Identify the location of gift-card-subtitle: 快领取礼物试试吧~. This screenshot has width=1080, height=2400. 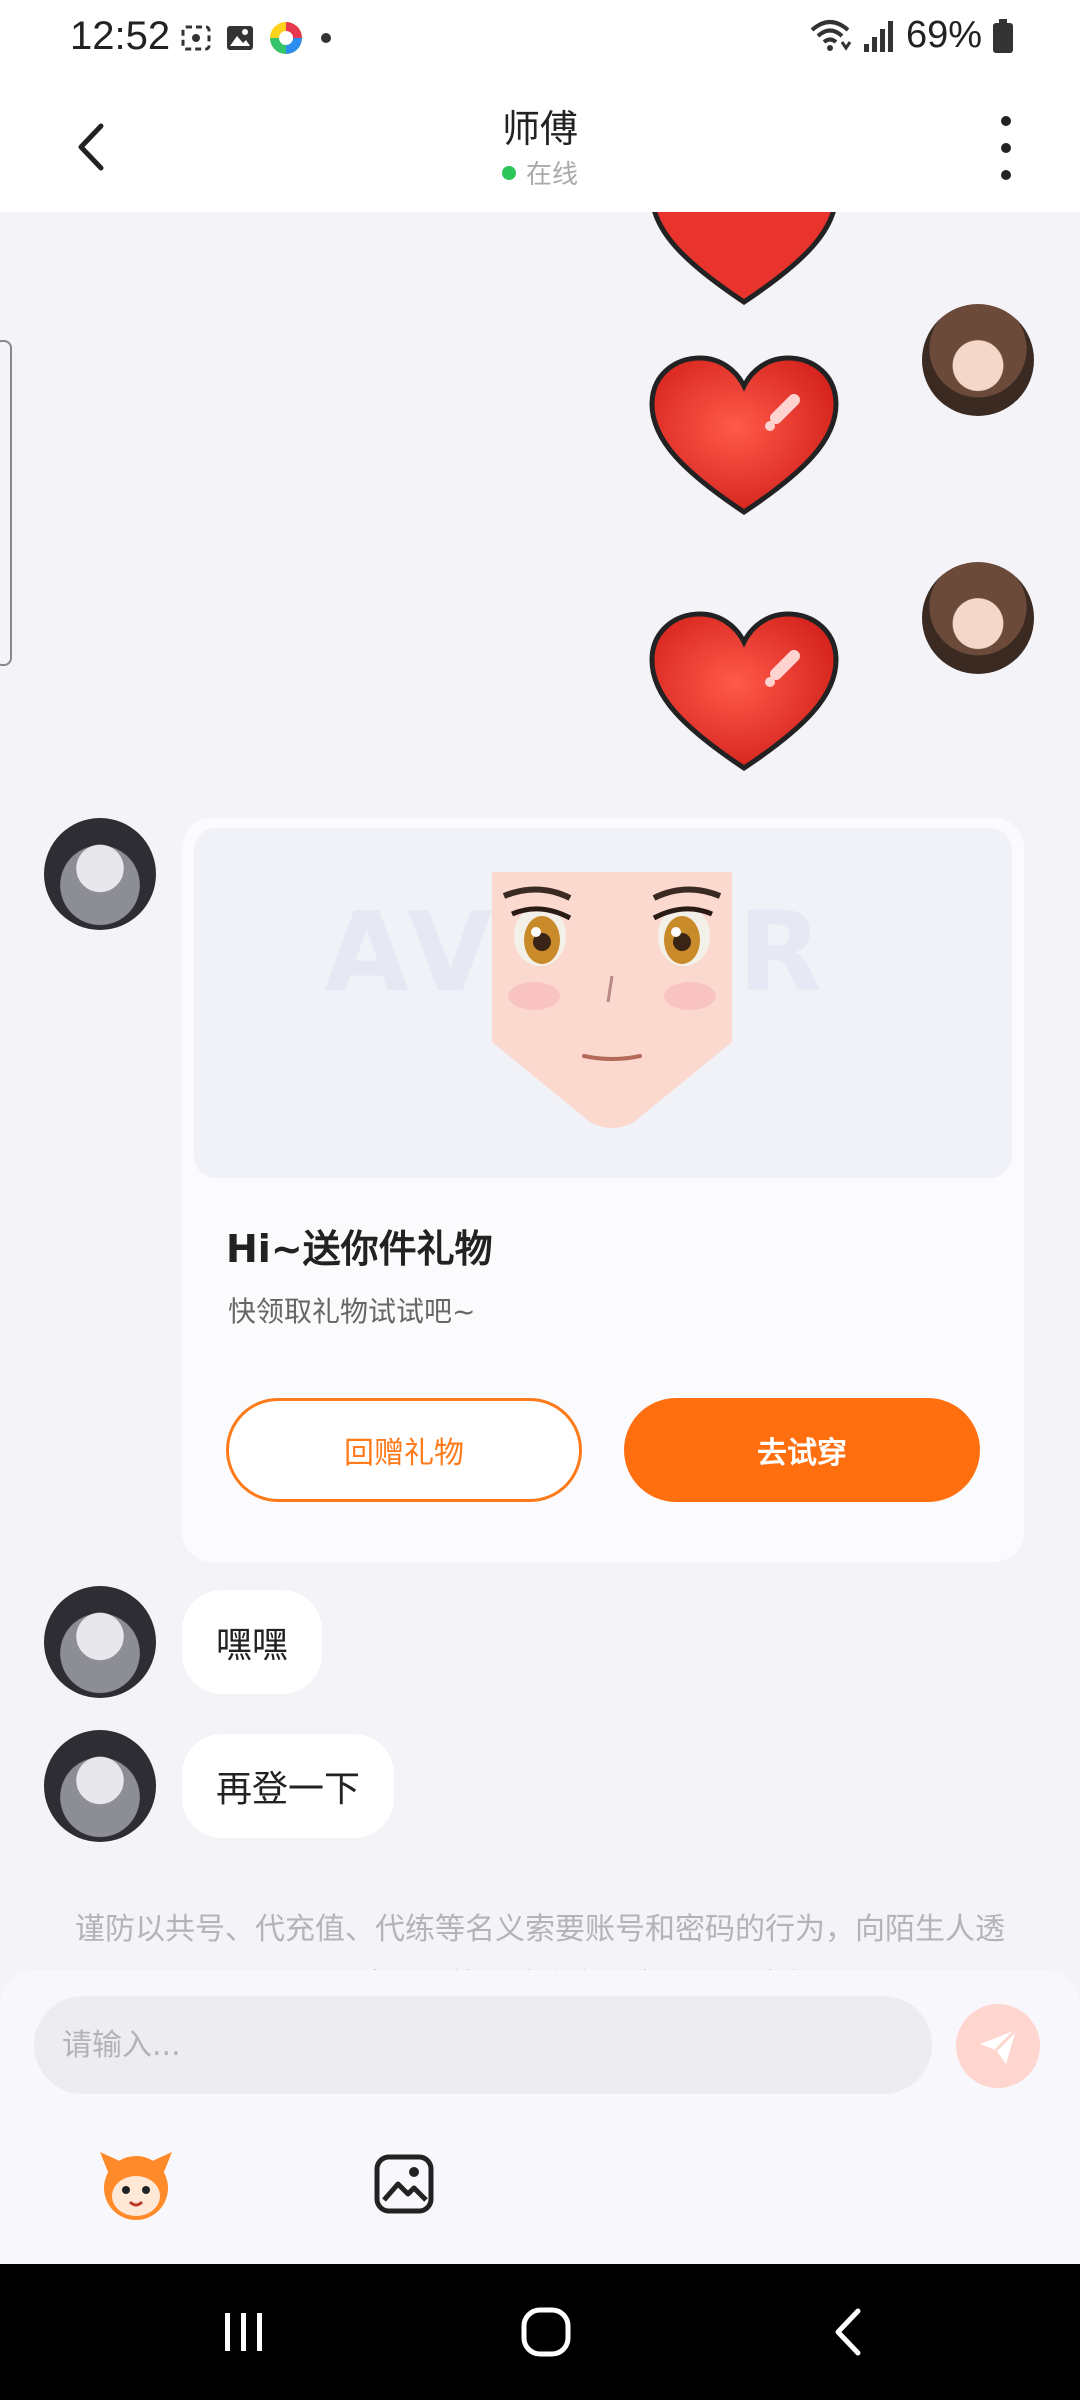
(352, 1311).